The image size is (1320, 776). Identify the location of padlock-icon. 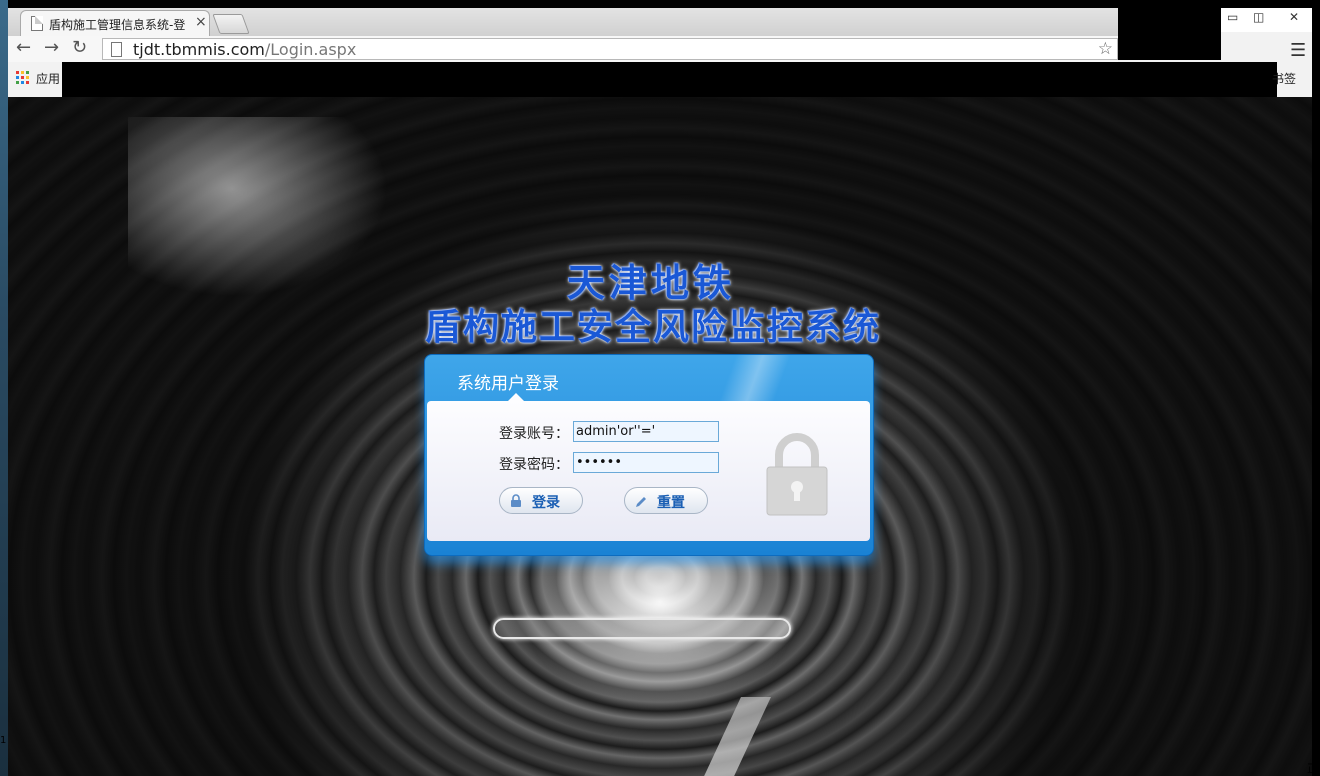
(797, 474).